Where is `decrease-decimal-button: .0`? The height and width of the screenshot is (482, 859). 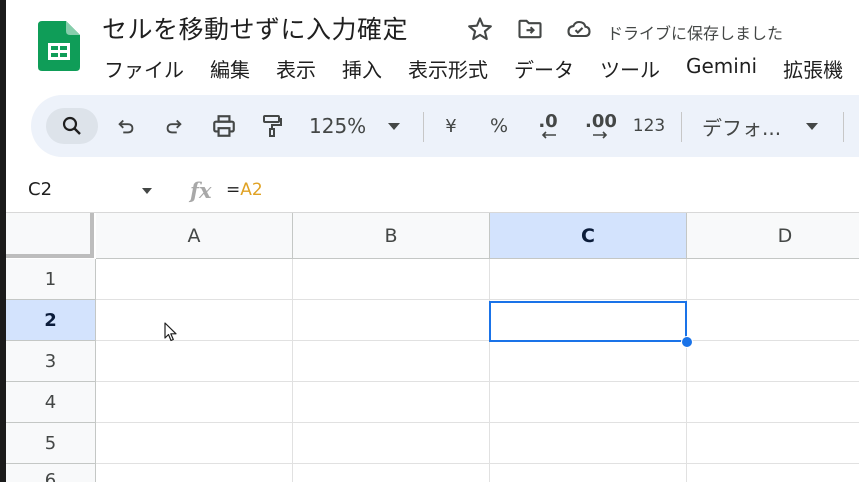
decrease-decimal-button: .0 is located at coordinates (548, 126).